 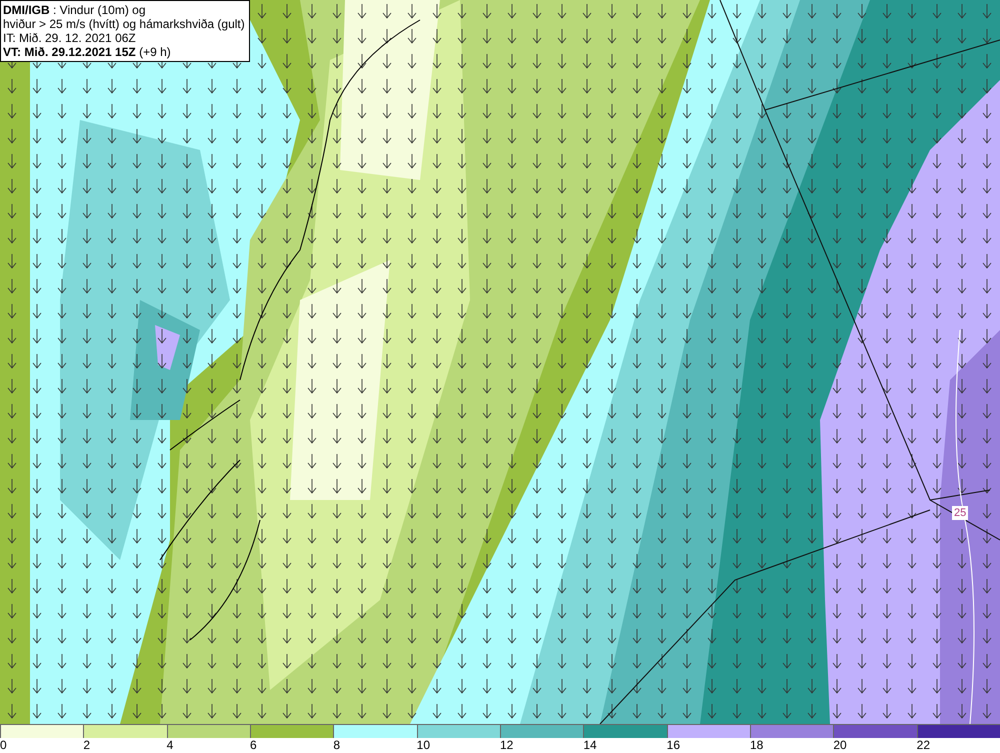 I want to click on scale-tick-label: 18, so click(x=757, y=745).